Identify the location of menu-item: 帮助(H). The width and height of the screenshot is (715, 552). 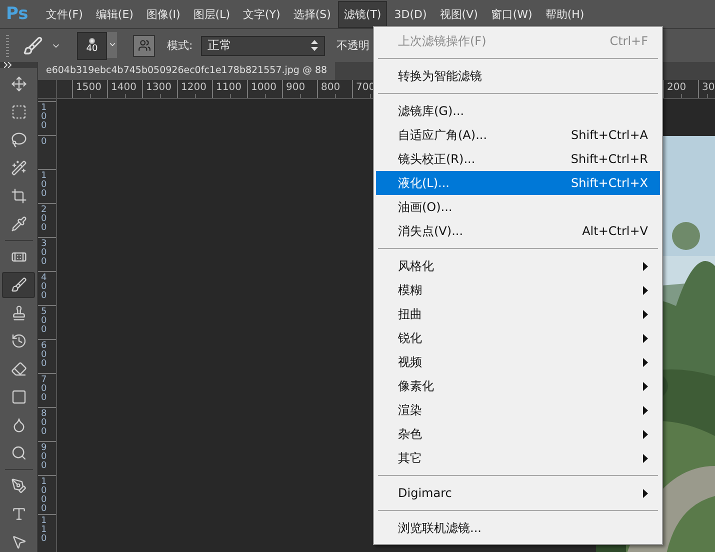
(564, 14).